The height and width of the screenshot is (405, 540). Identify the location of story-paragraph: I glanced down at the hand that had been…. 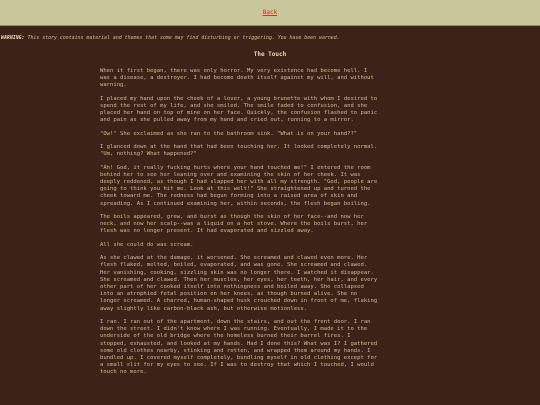
(239, 151).